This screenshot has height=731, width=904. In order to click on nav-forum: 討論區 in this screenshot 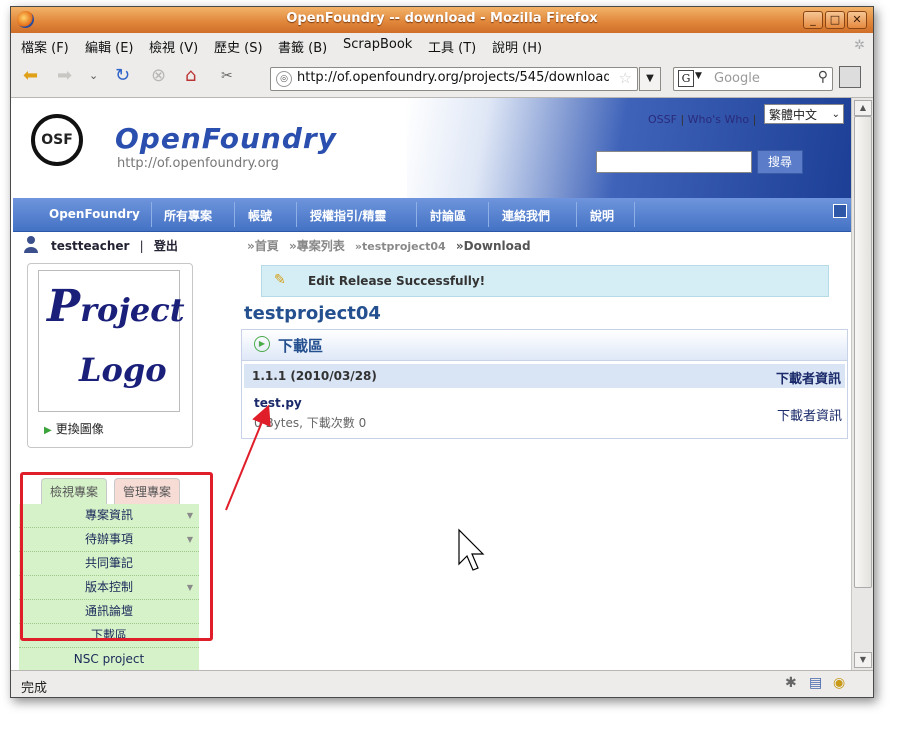, I will do `click(448, 215)`.